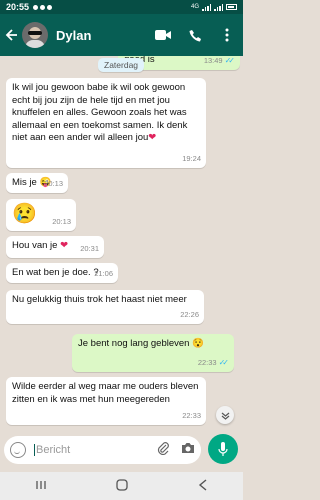 This screenshot has width=320, height=500. I want to click on back-nav-icon, so click(203, 486).